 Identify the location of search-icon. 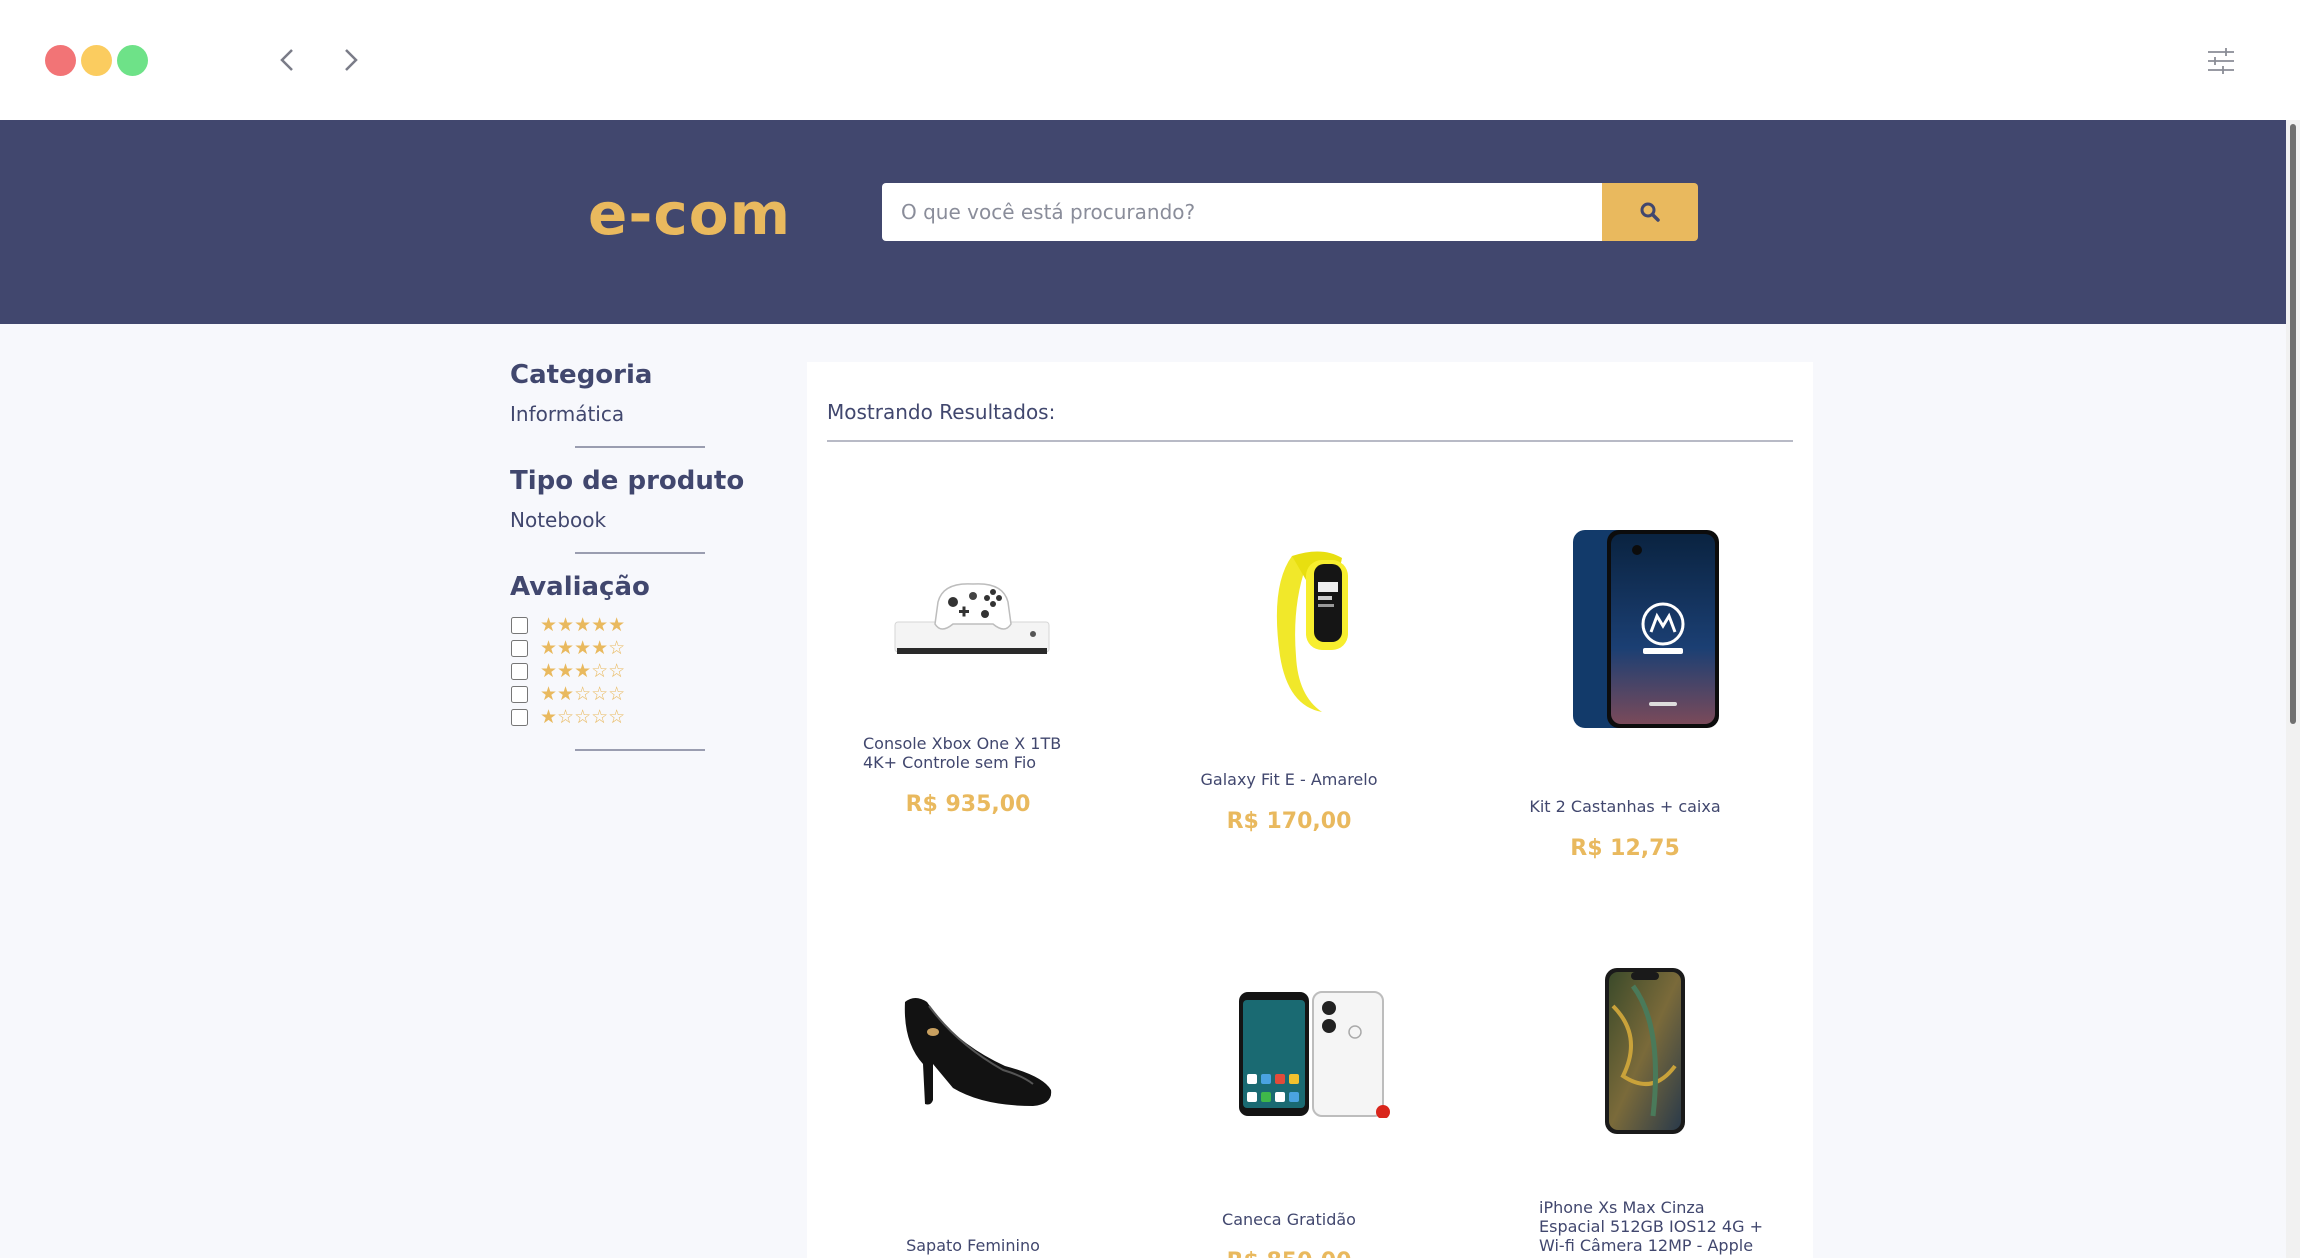
(1650, 212).